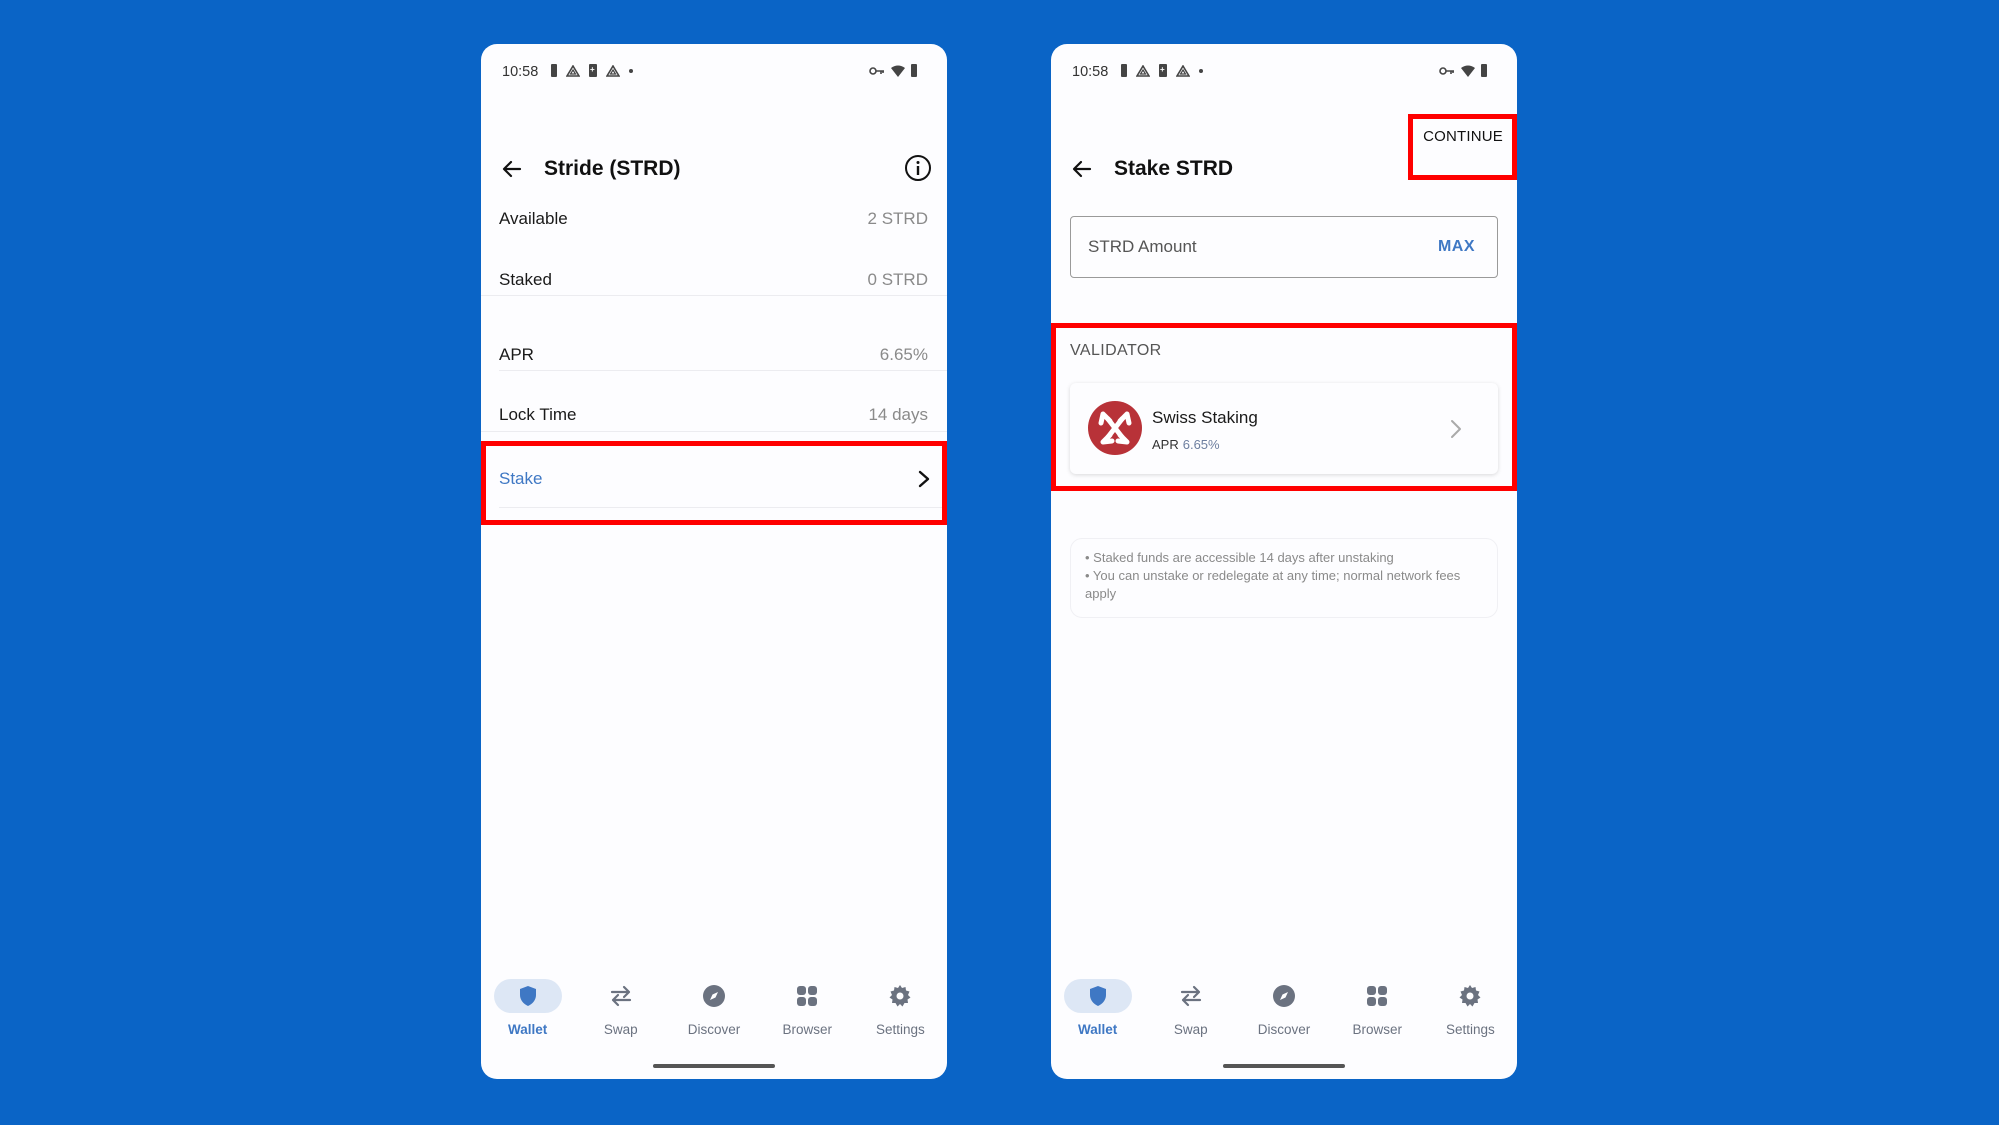  What do you see at coordinates (612, 168) in the screenshot?
I see `page-title: Stride (STRD)` at bounding box center [612, 168].